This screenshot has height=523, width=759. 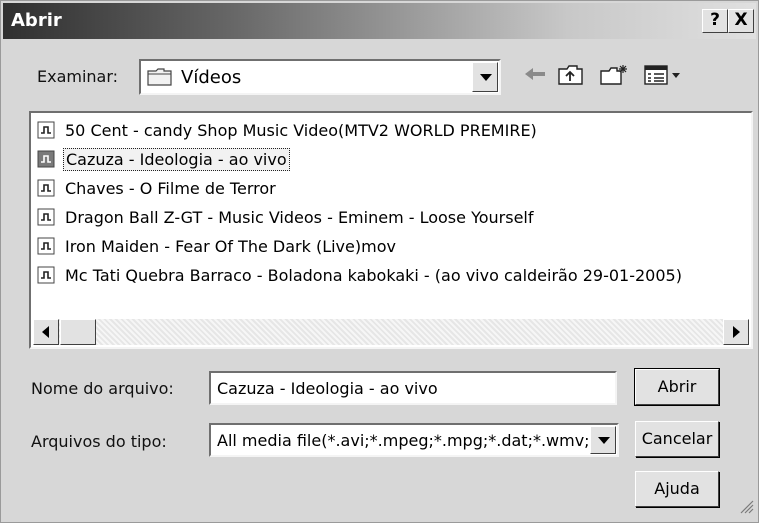 What do you see at coordinates (663, 77) in the screenshot?
I see `view-menu-icon` at bounding box center [663, 77].